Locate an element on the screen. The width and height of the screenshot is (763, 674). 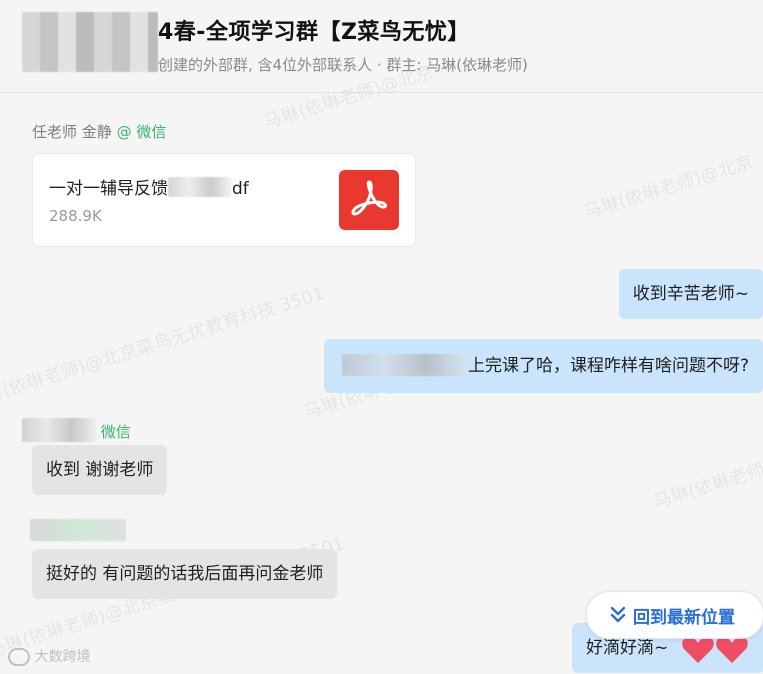
wechat-tag: @ 微信 is located at coordinates (141, 132).